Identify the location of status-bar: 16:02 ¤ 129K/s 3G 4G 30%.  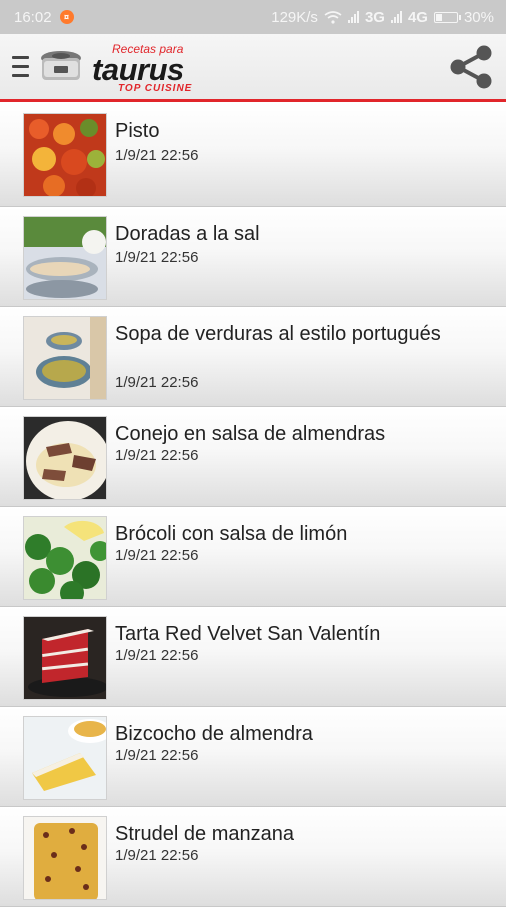
(253, 17).